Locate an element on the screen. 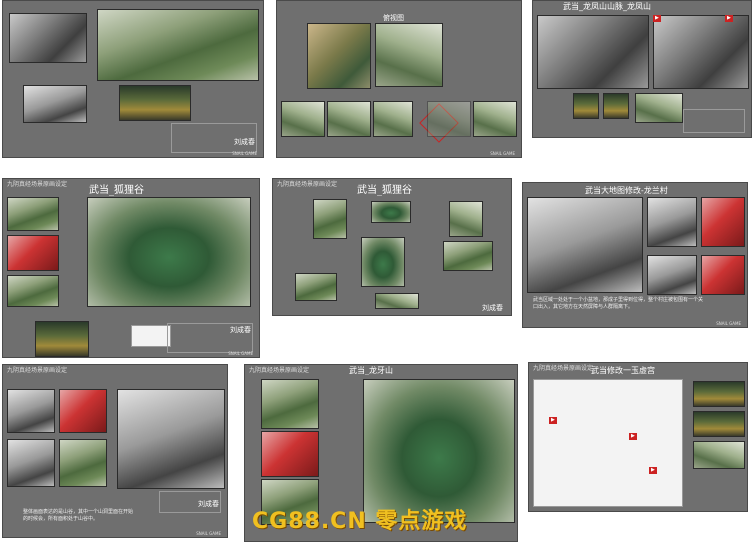  view-lake is located at coordinates (391, 212).